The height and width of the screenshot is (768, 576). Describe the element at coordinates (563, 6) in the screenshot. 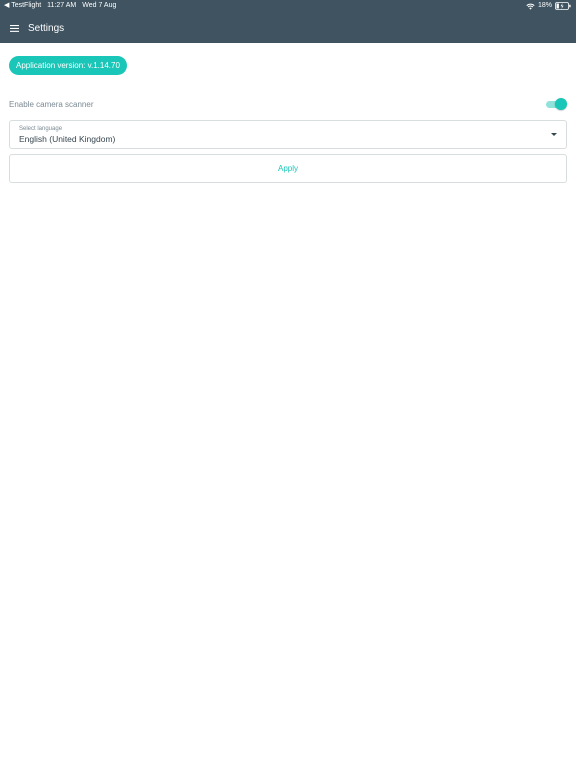

I see `battery-charging-icon` at that location.